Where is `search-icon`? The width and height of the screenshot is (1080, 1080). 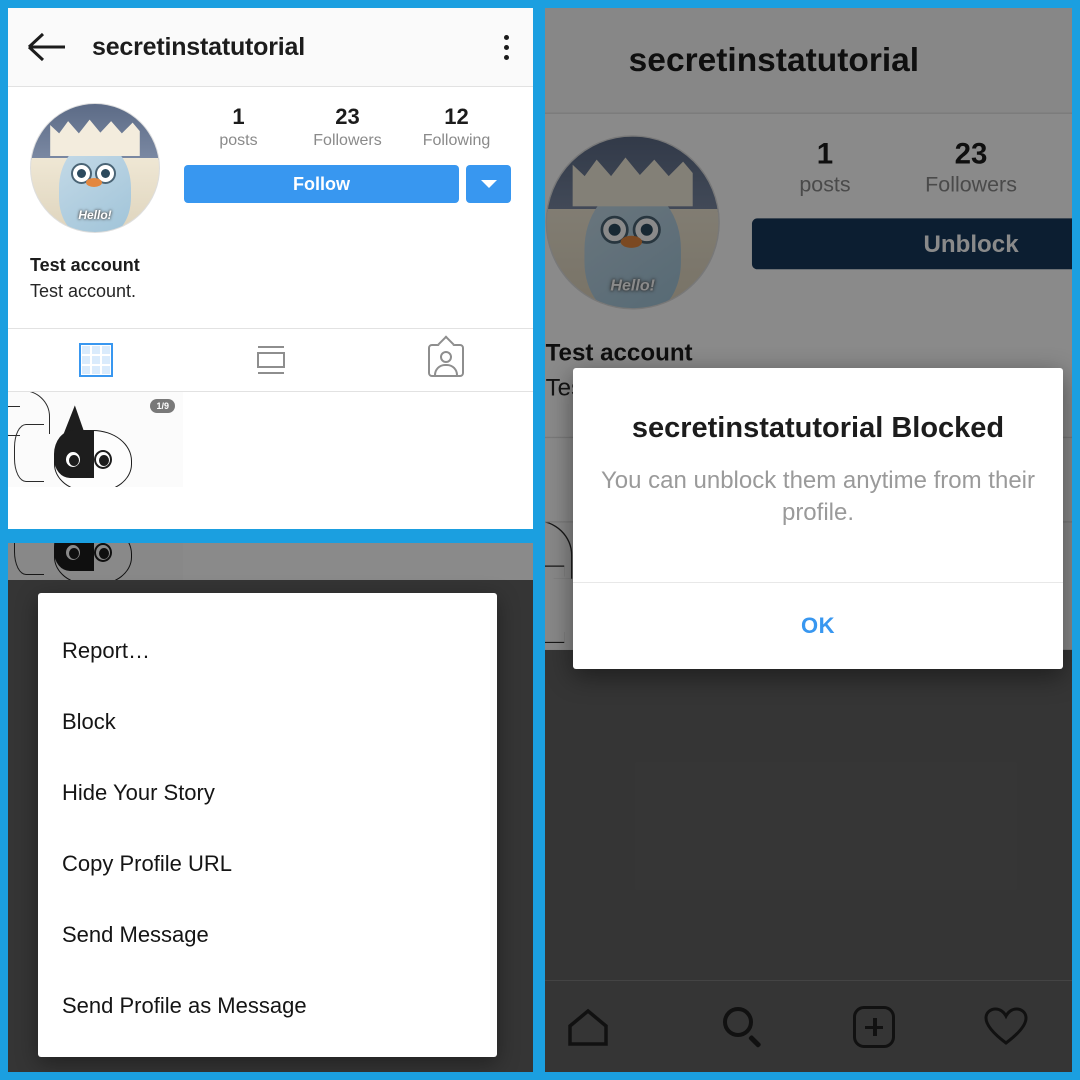 search-icon is located at coordinates (743, 1027).